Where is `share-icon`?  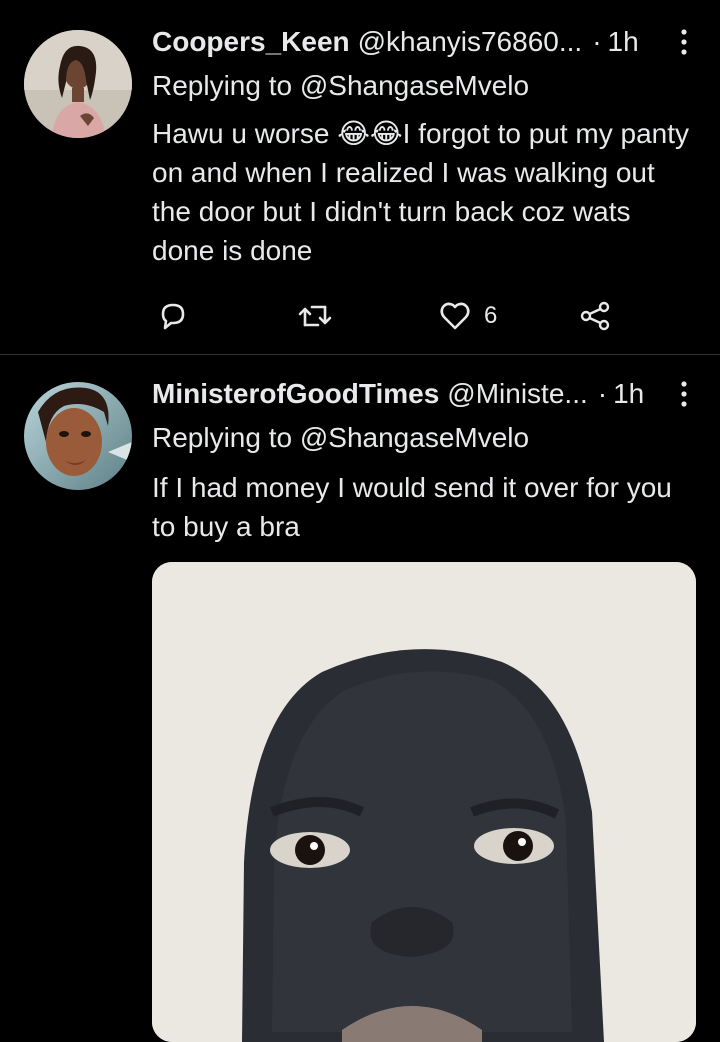
share-icon is located at coordinates (595, 316).